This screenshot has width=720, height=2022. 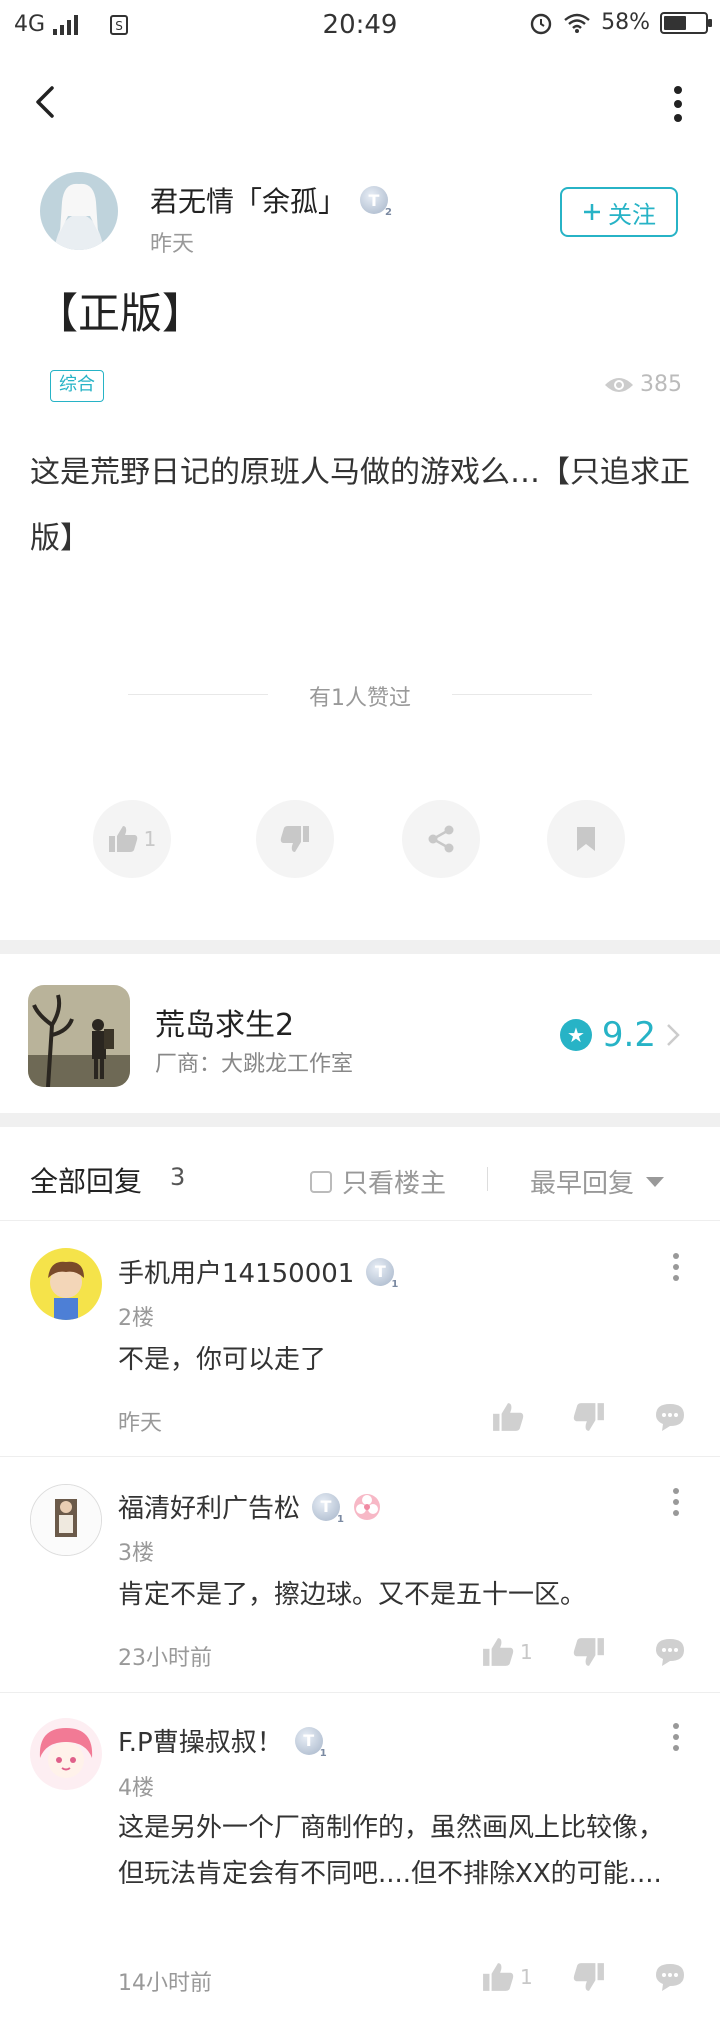 I want to click on comment-text: 不是，你可以走了, so click(x=222, y=1360).